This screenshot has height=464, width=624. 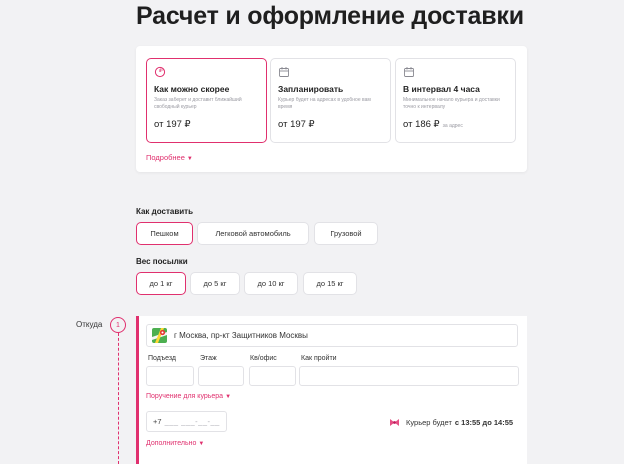 What do you see at coordinates (165, 211) in the screenshot?
I see `delivery-method-label: Как доставить` at bounding box center [165, 211].